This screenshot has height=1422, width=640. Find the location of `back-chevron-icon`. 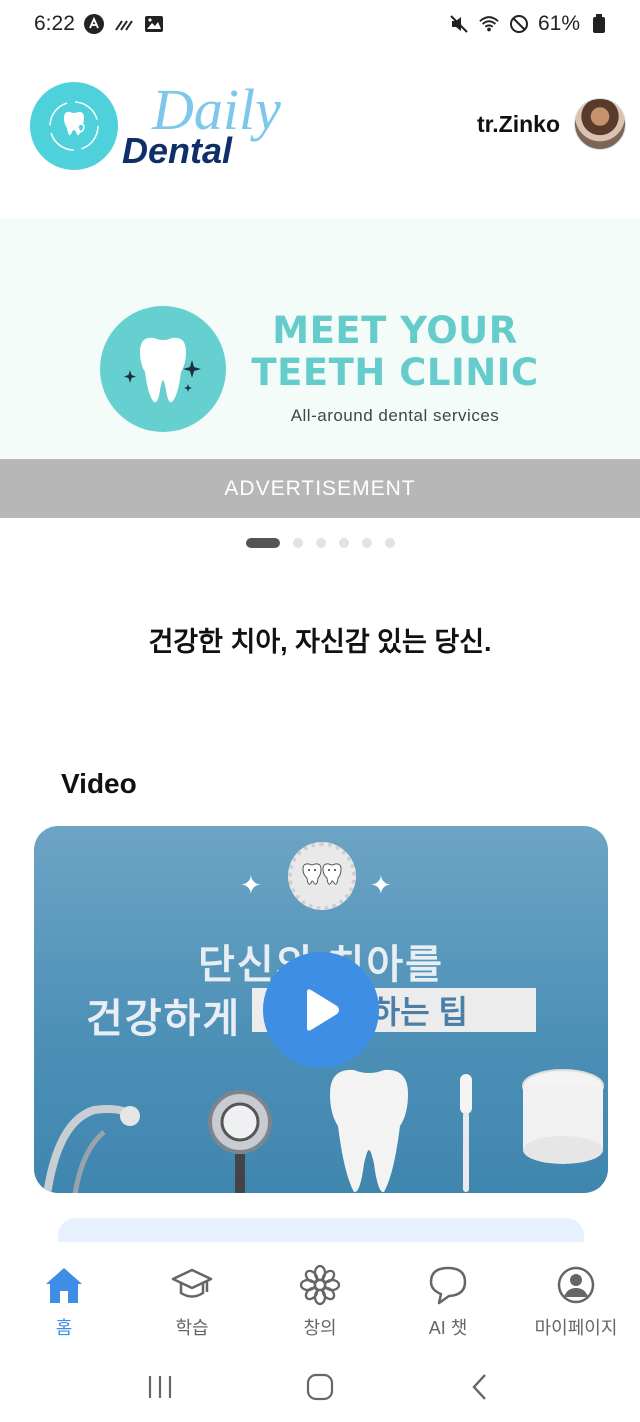

back-chevron-icon is located at coordinates (479, 1387).